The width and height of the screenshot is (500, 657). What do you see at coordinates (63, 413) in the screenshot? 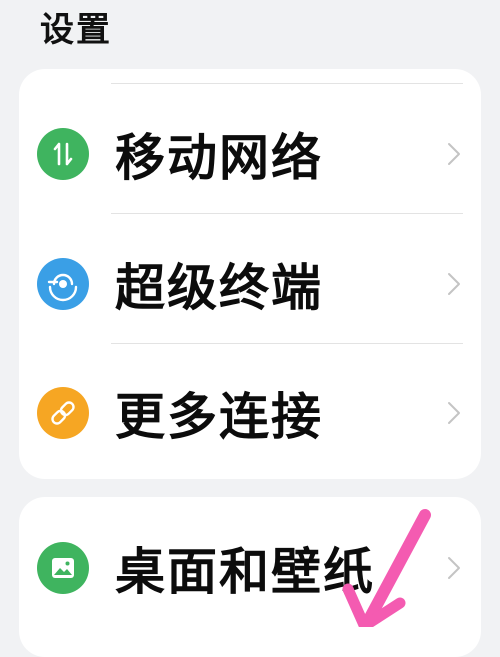
I see `link-icon` at bounding box center [63, 413].